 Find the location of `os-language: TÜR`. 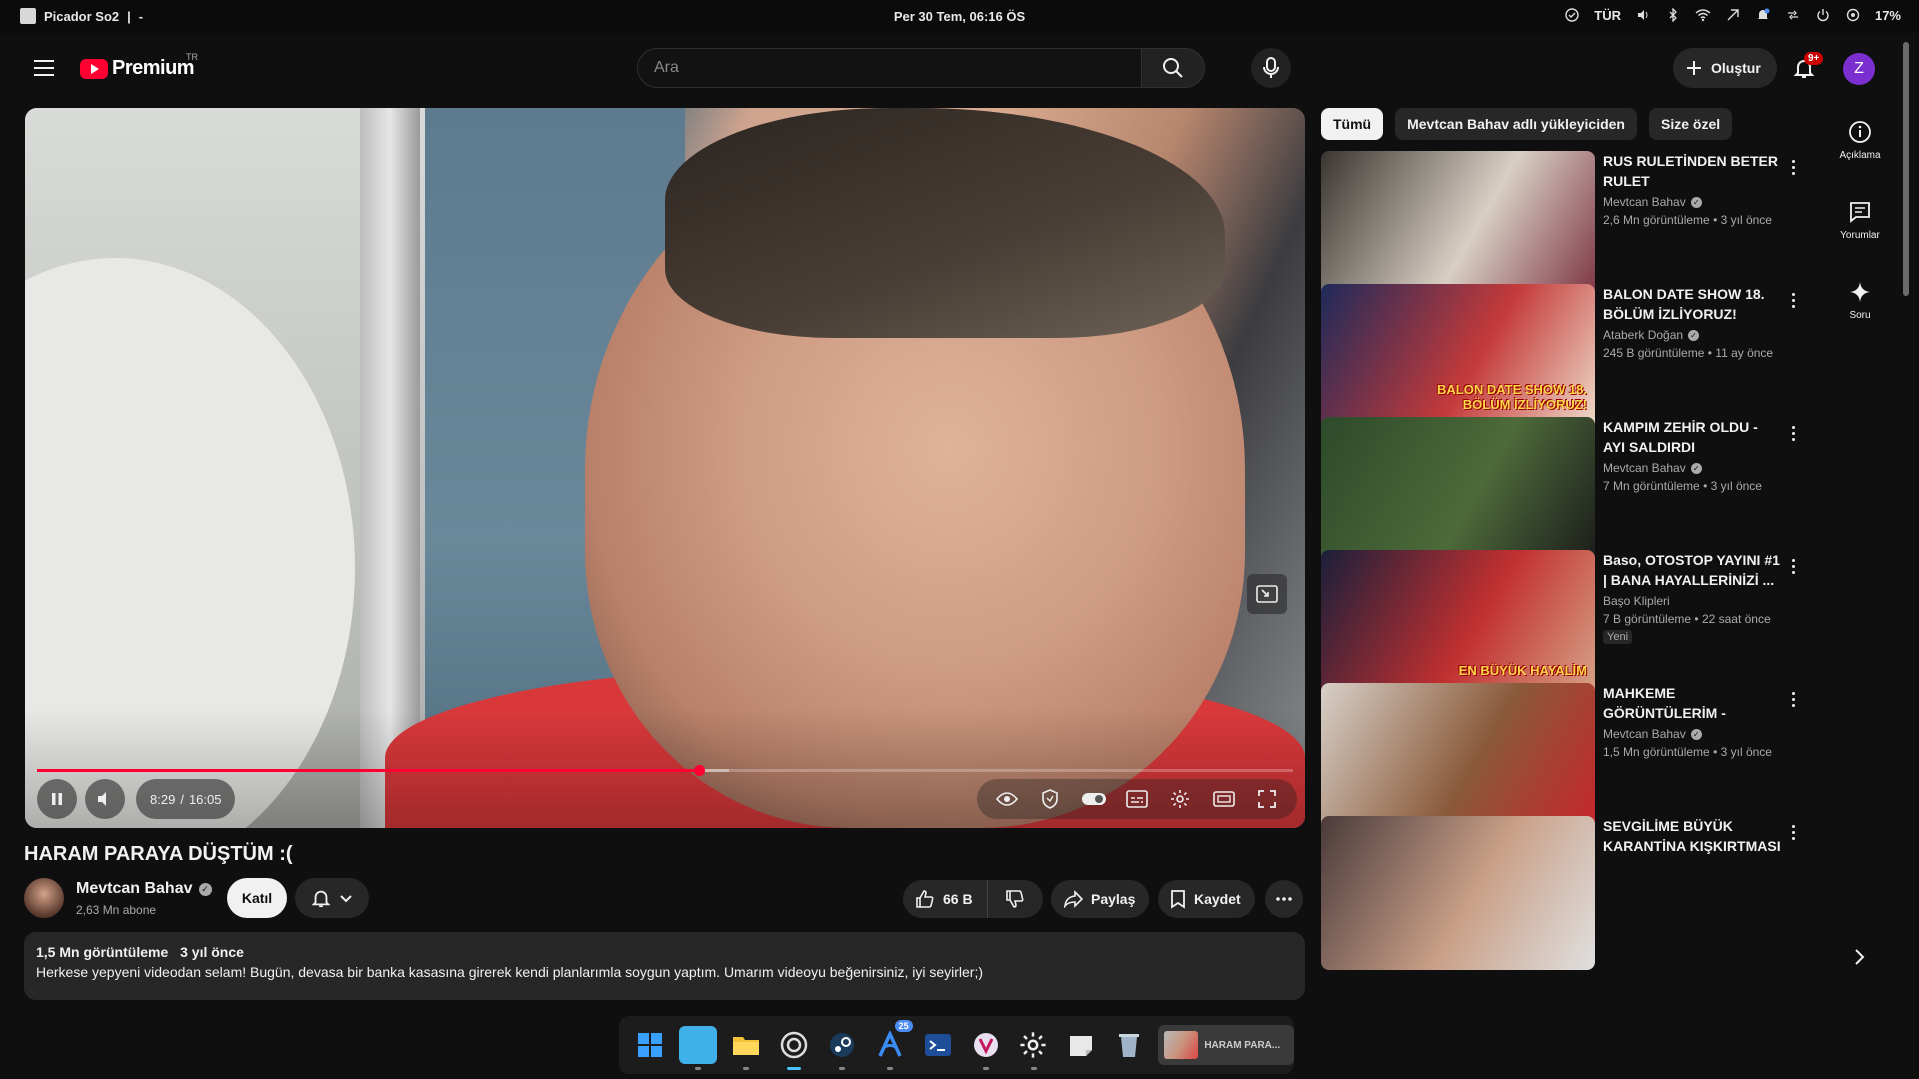

os-language: TÜR is located at coordinates (1607, 15).